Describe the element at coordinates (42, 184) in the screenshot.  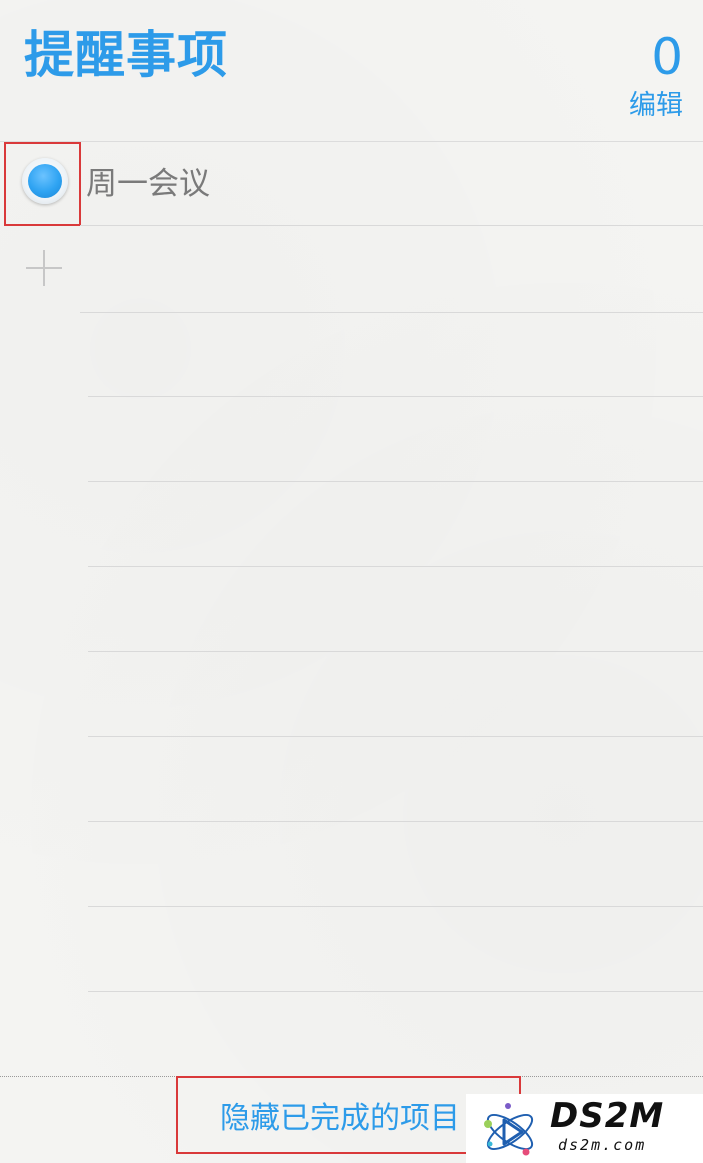
I see `annotation-box-checkbox` at that location.